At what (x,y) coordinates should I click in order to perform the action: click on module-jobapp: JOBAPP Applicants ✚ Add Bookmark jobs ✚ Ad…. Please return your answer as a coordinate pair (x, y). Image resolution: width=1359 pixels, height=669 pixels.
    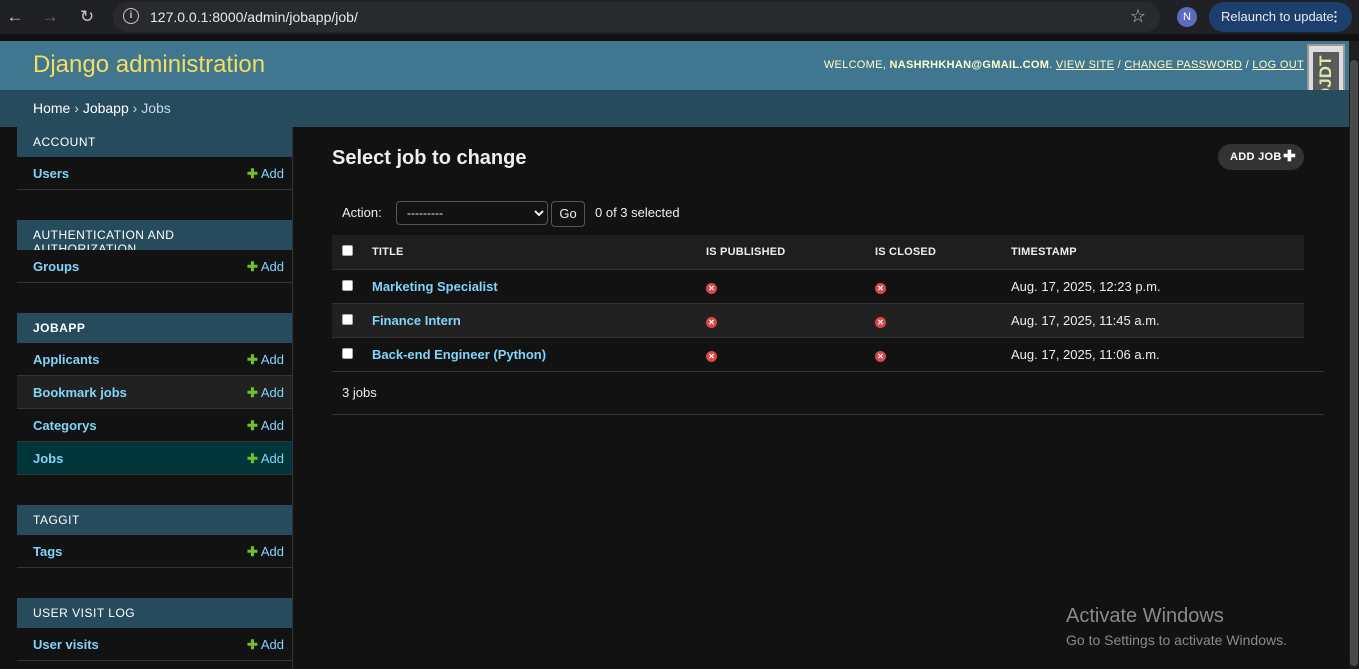
    Looking at the image, I should click on (154, 394).